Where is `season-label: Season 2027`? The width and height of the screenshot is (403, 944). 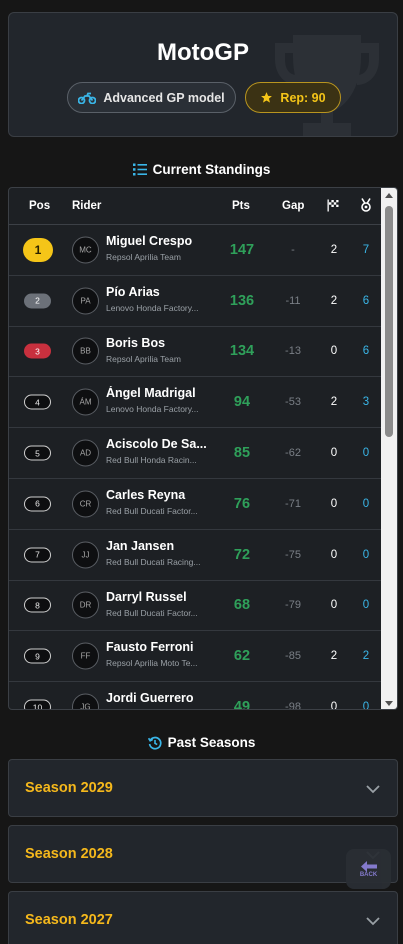 season-label: Season 2027 is located at coordinates (69, 920).